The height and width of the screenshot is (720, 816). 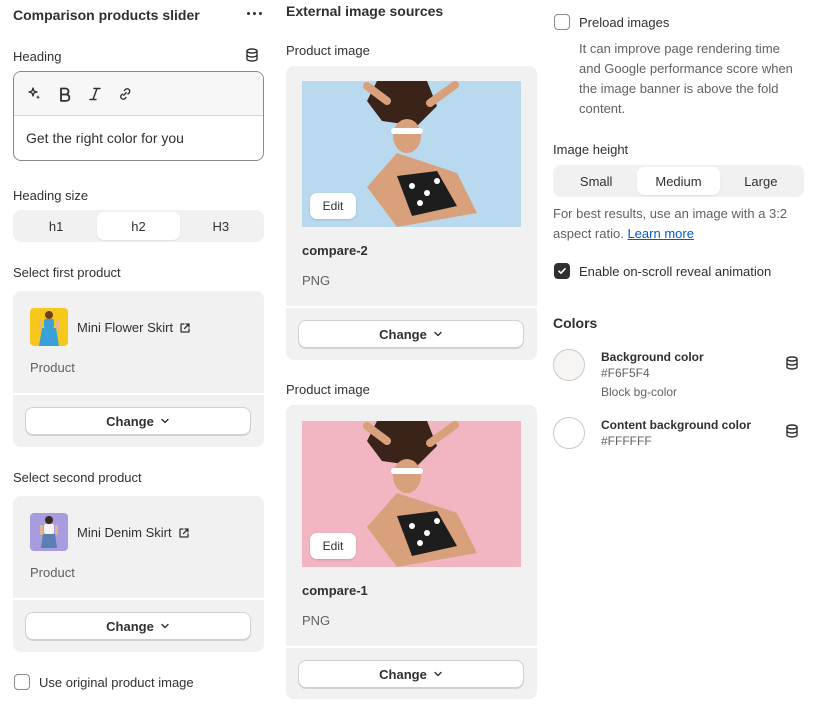 I want to click on heading-size-selector: h1 h2 H3, so click(x=138, y=226).